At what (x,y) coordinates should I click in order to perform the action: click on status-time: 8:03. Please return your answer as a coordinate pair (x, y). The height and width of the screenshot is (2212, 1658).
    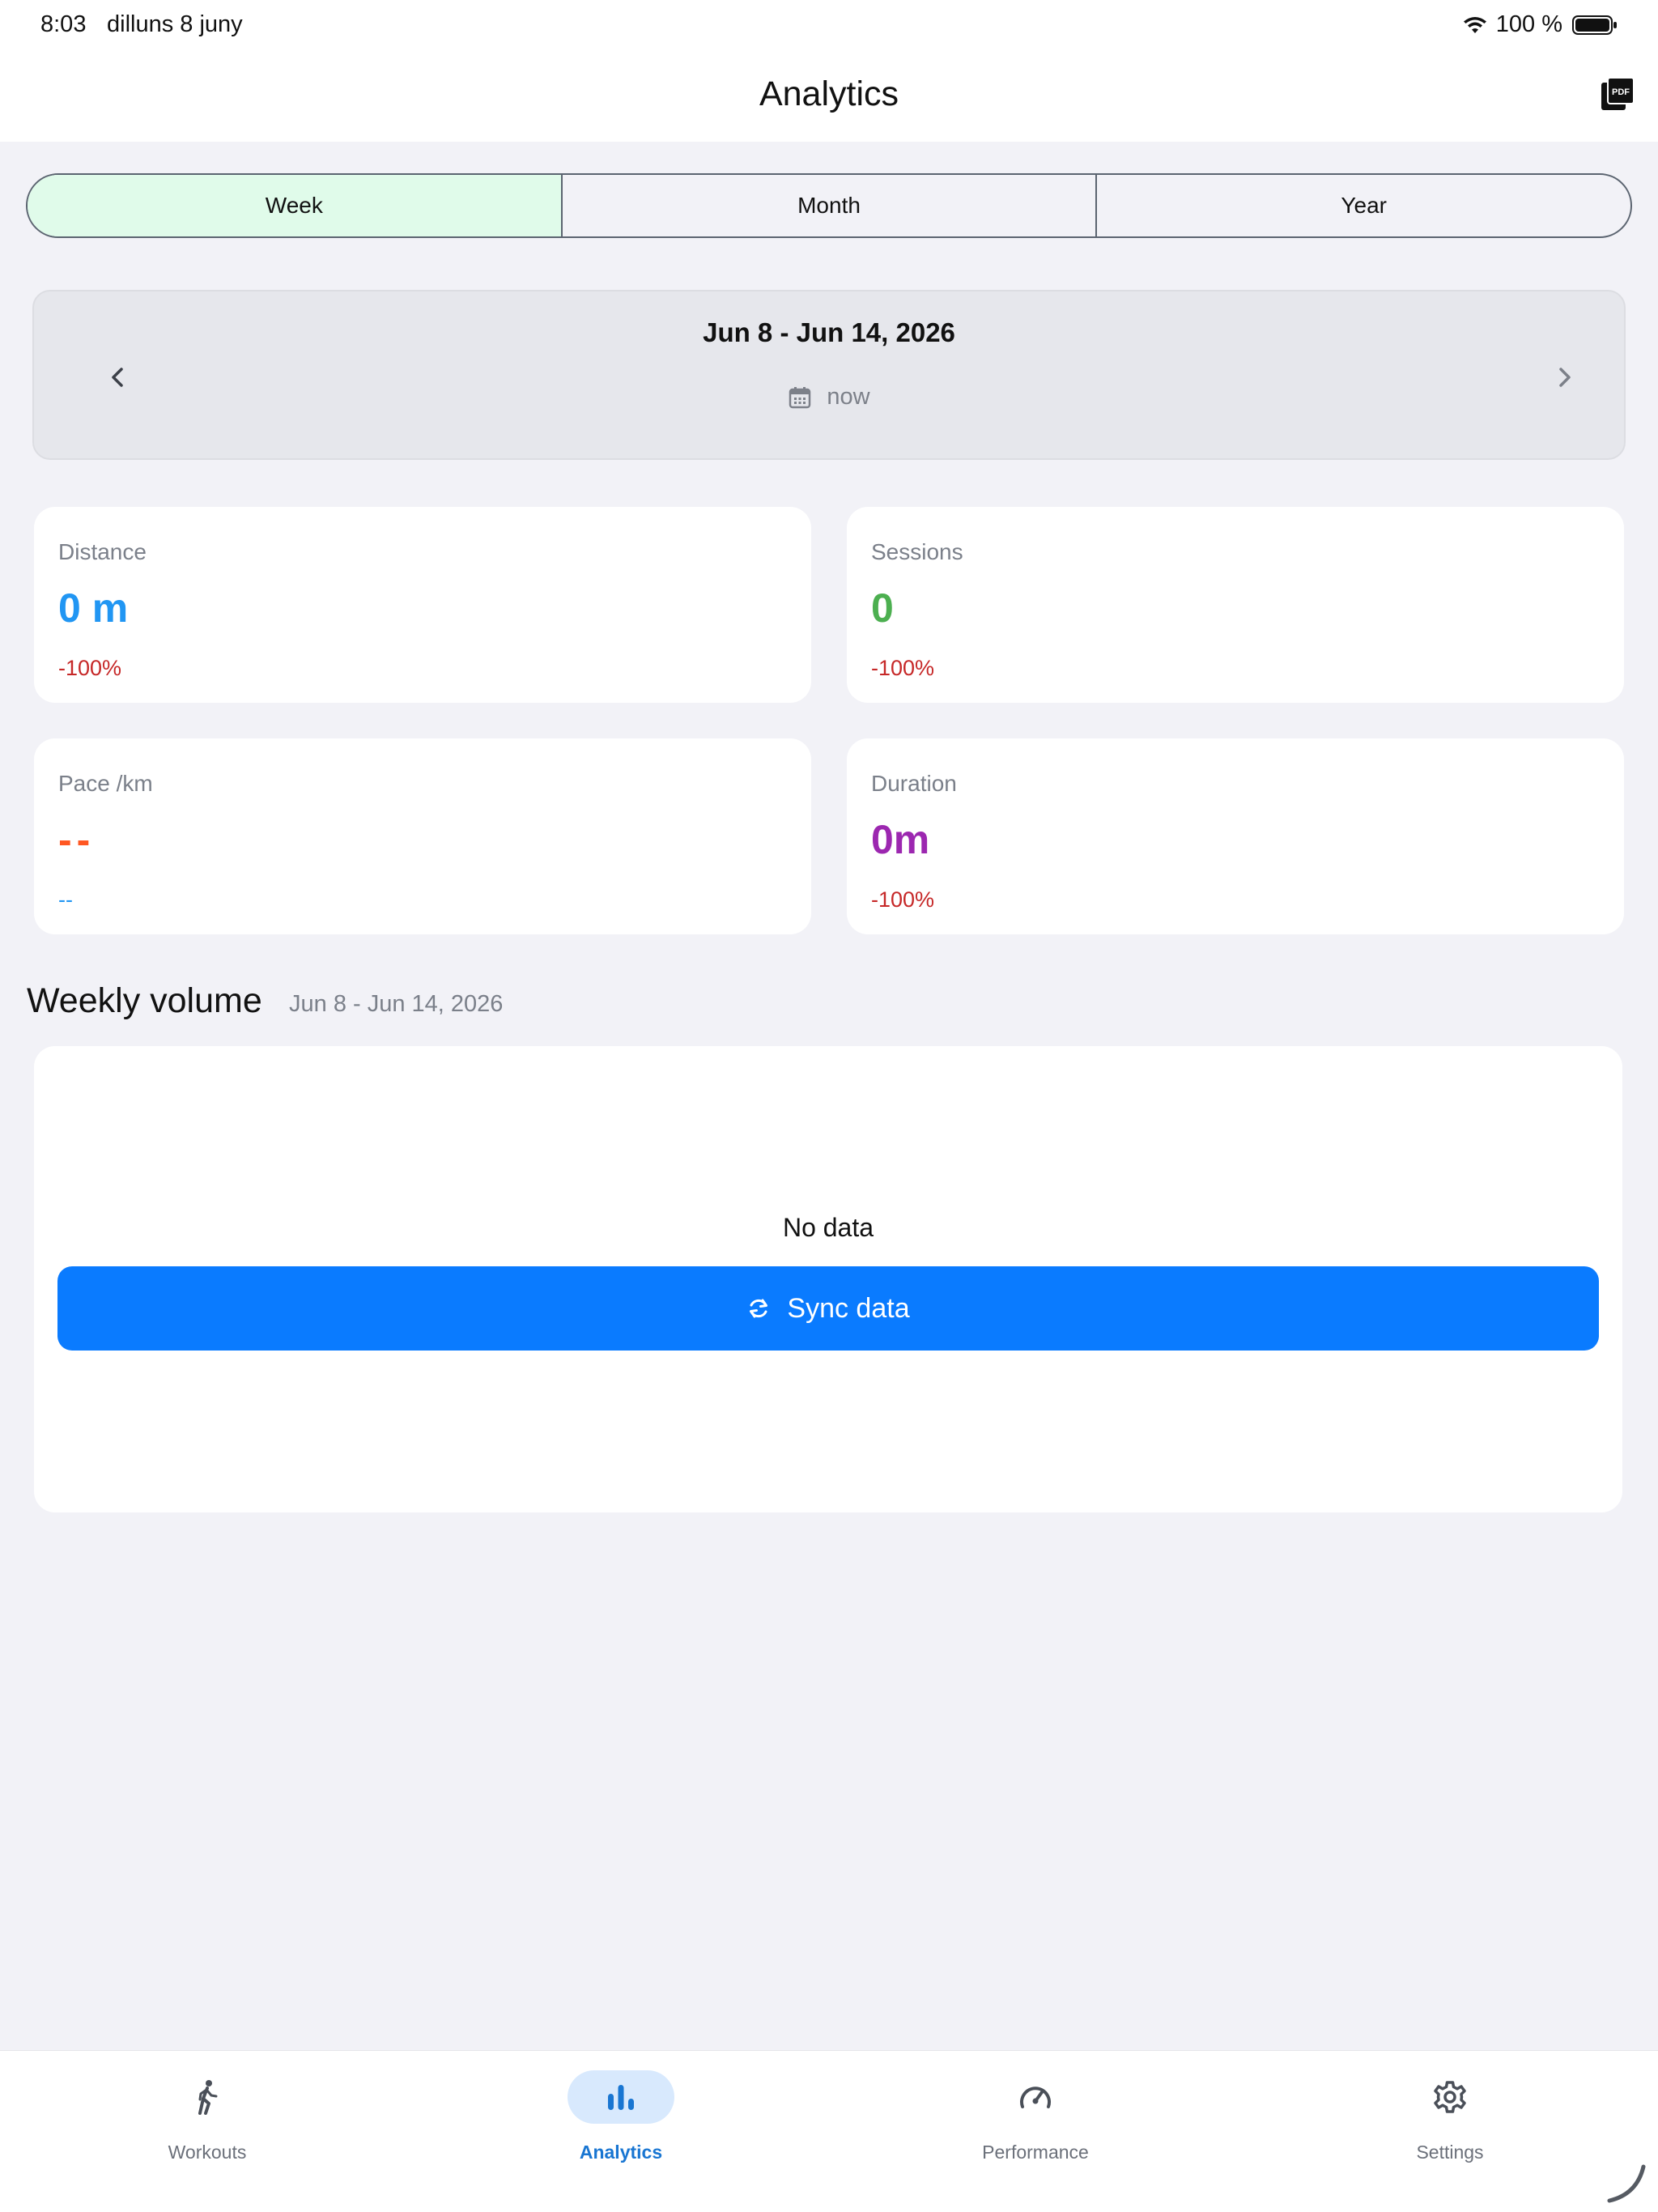
    Looking at the image, I should click on (63, 24).